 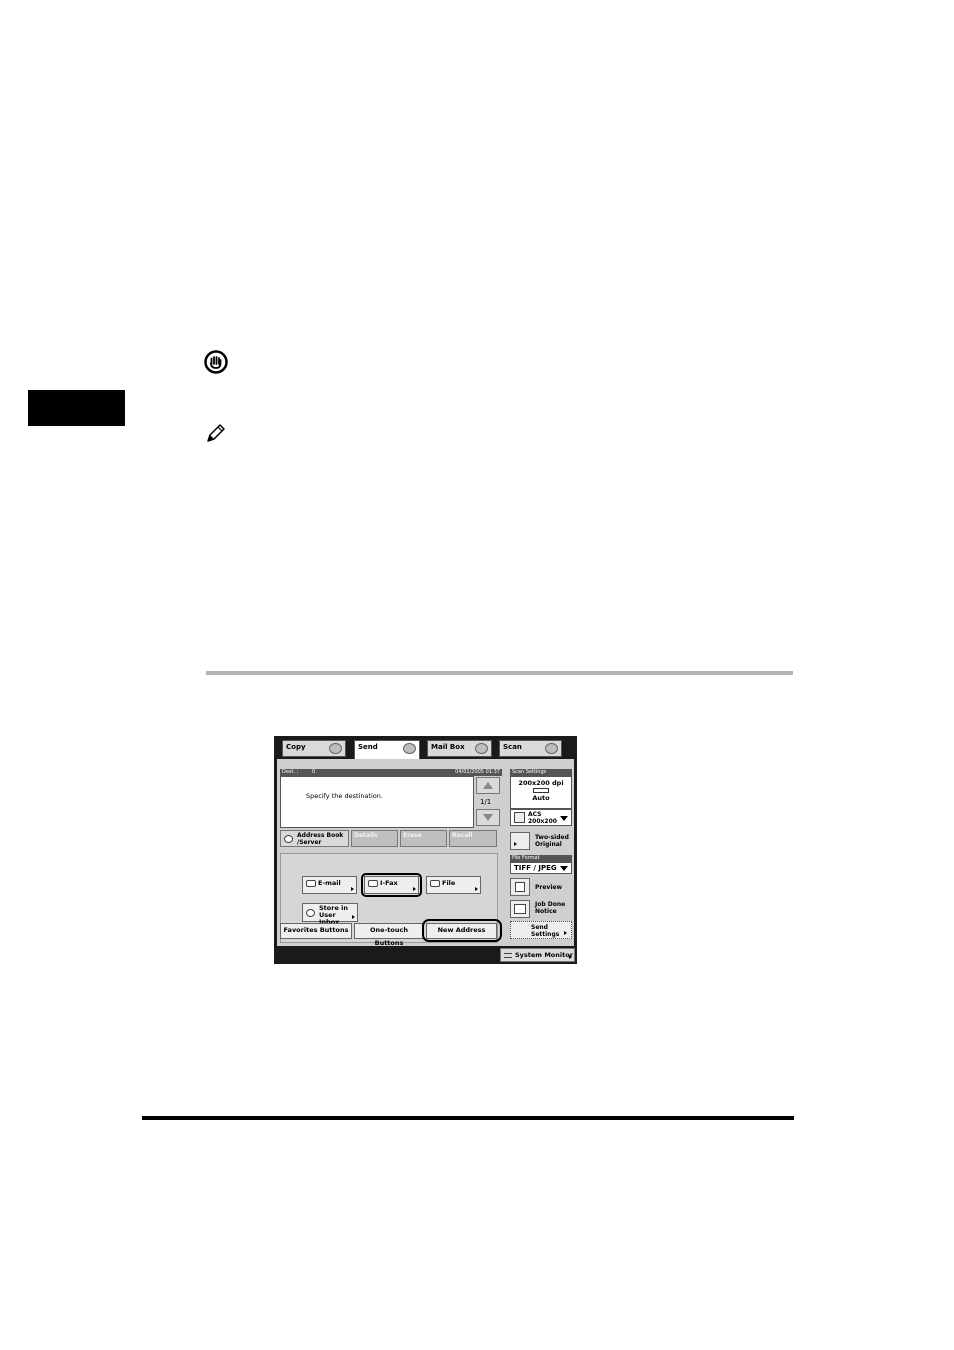 What do you see at coordinates (290, 772) in the screenshot?
I see `dest-label: Dest. :` at bounding box center [290, 772].